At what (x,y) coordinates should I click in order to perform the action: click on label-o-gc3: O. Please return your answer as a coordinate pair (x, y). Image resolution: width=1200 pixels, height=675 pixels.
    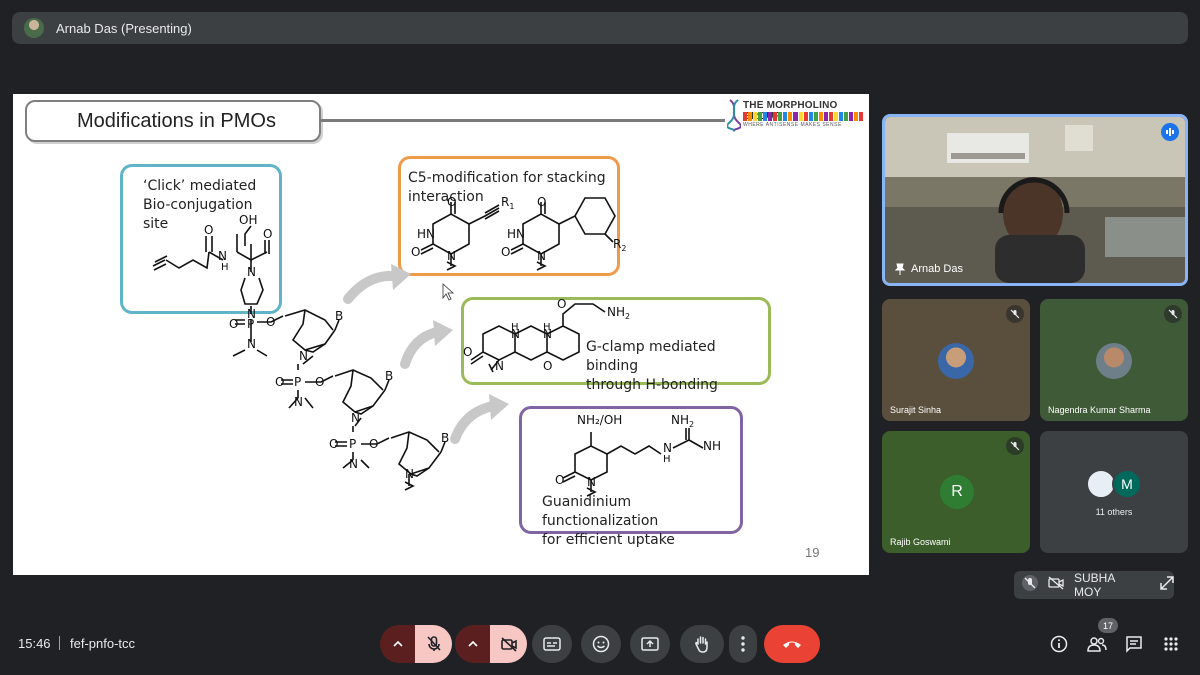
    Looking at the image, I should click on (547, 366).